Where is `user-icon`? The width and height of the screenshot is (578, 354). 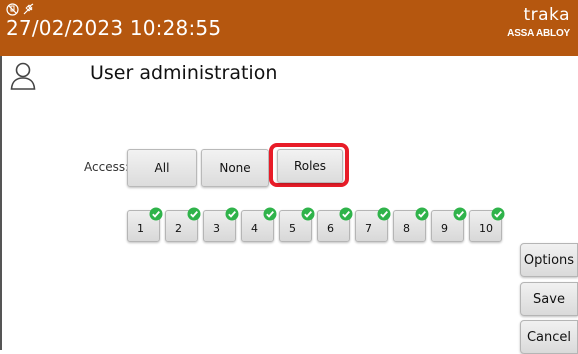
user-icon is located at coordinates (23, 78).